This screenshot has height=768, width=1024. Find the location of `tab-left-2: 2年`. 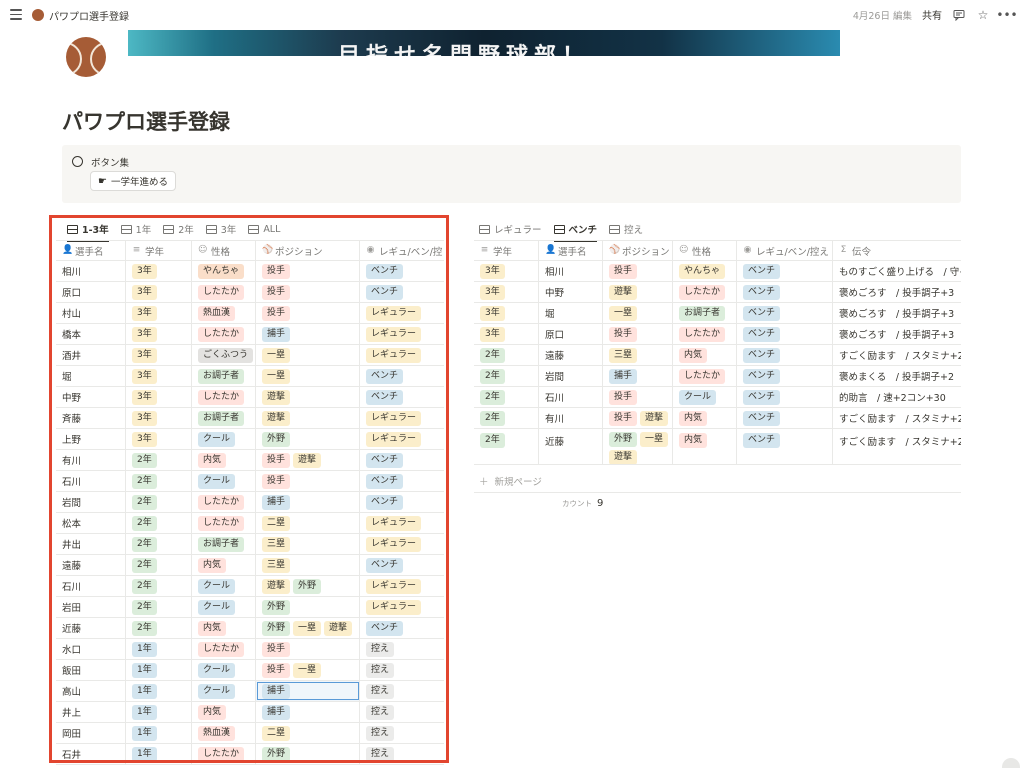

tab-left-2: 2年 is located at coordinates (178, 229).